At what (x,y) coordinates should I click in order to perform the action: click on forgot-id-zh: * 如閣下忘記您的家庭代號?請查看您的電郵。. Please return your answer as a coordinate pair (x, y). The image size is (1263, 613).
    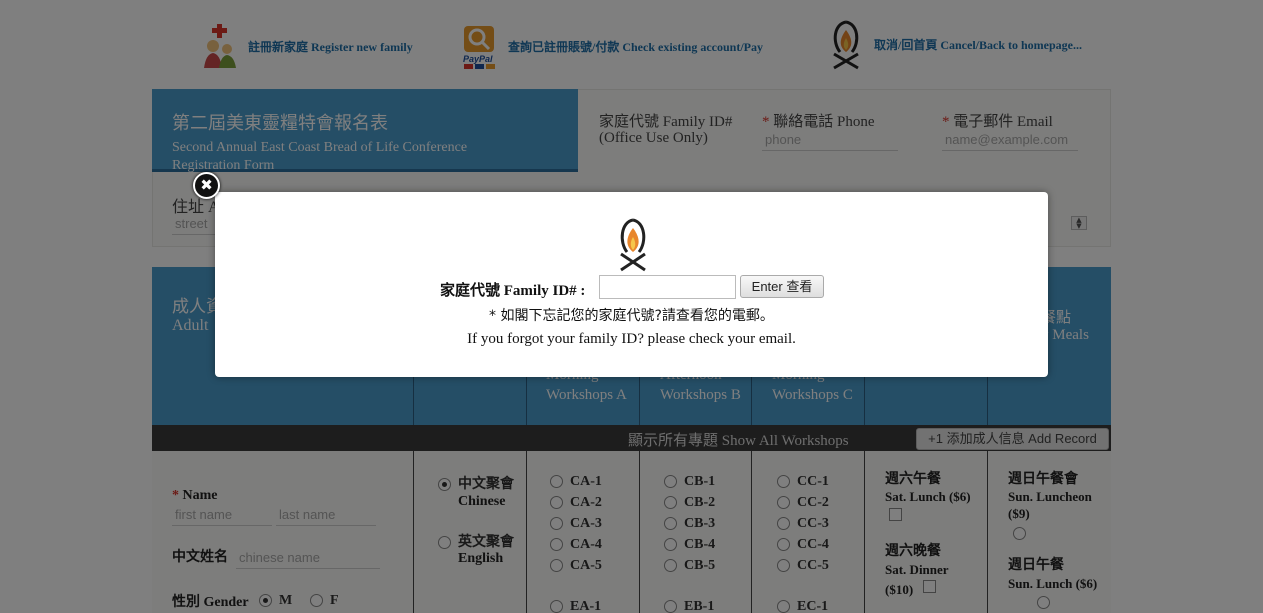
    Looking at the image, I should click on (631, 316).